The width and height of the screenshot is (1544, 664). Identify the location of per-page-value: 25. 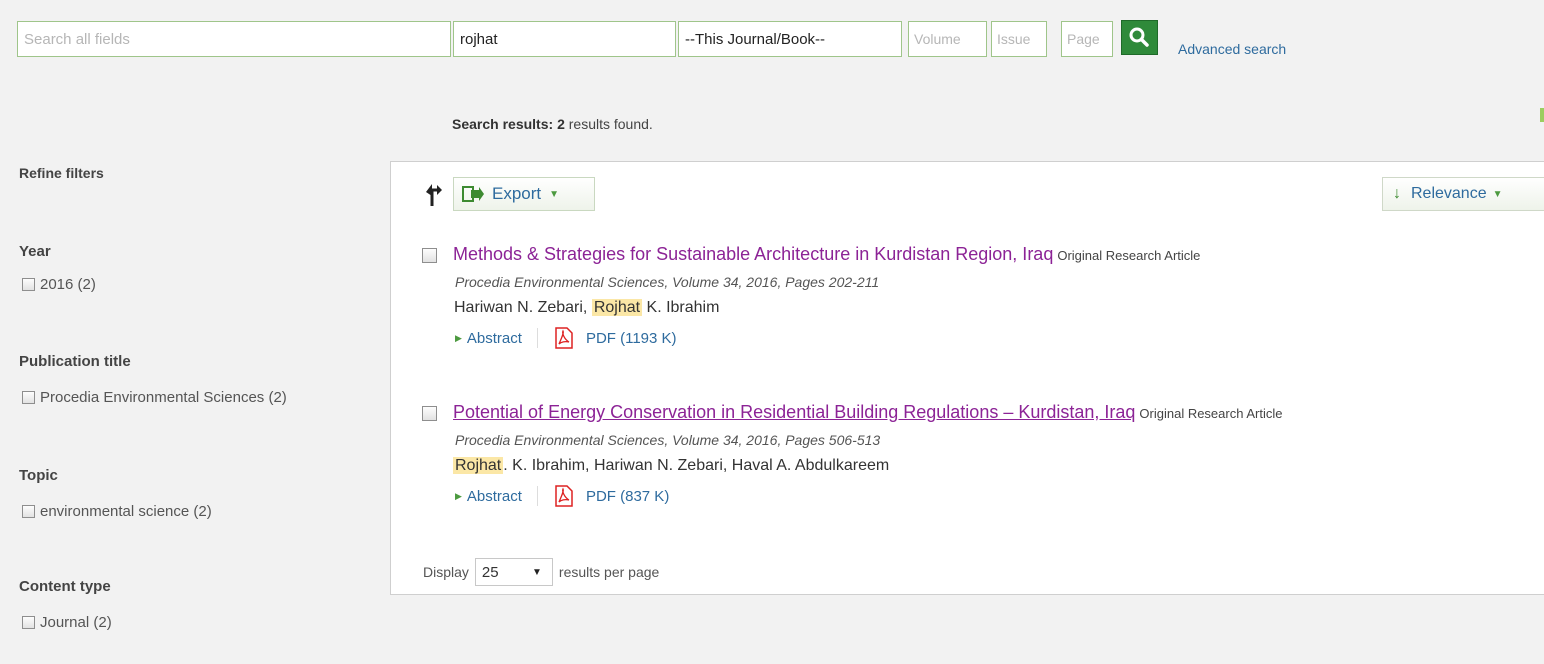
(490, 572).